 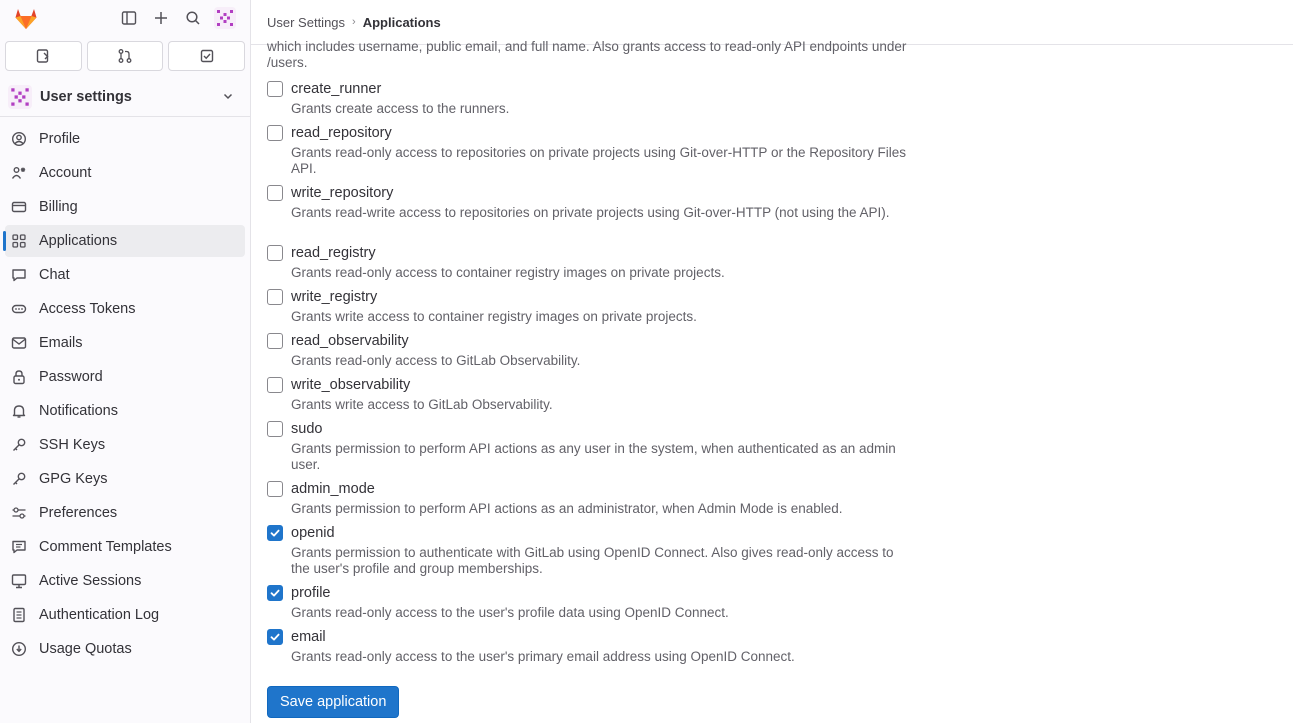 What do you see at coordinates (599, 89) in the screenshot?
I see `scope-name: create_runner` at bounding box center [599, 89].